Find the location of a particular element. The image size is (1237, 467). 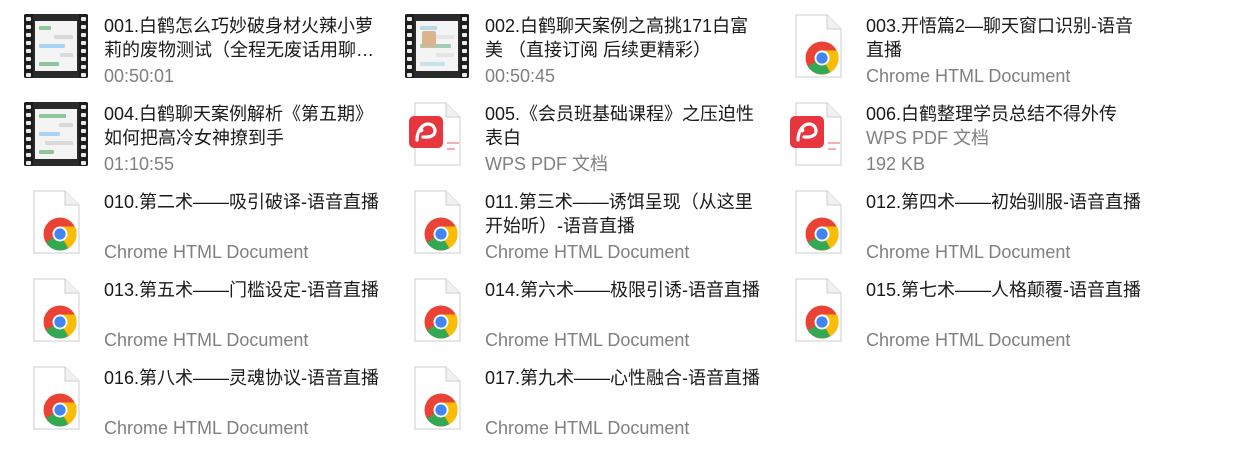

file-name: 017.第九术——心性融合-语音直播 is located at coordinates (623, 378).